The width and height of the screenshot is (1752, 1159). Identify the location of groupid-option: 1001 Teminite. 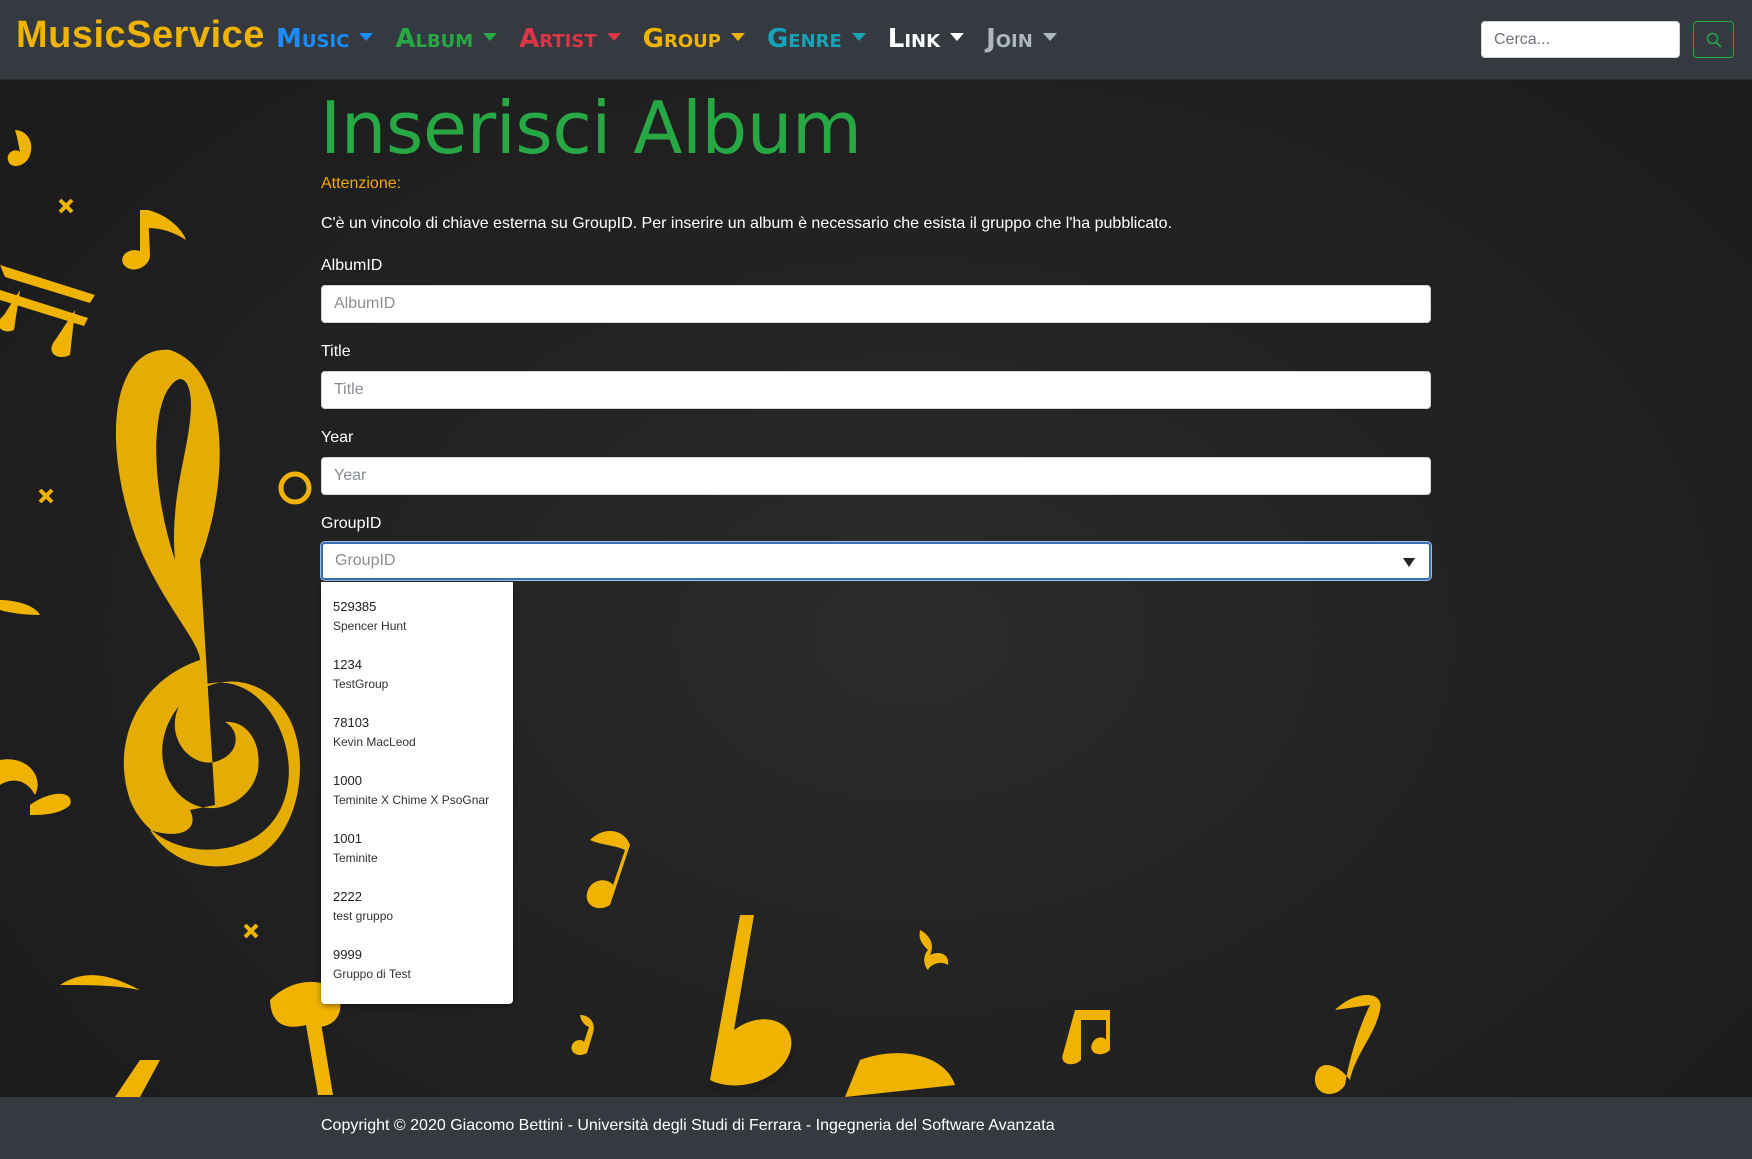
(417, 859).